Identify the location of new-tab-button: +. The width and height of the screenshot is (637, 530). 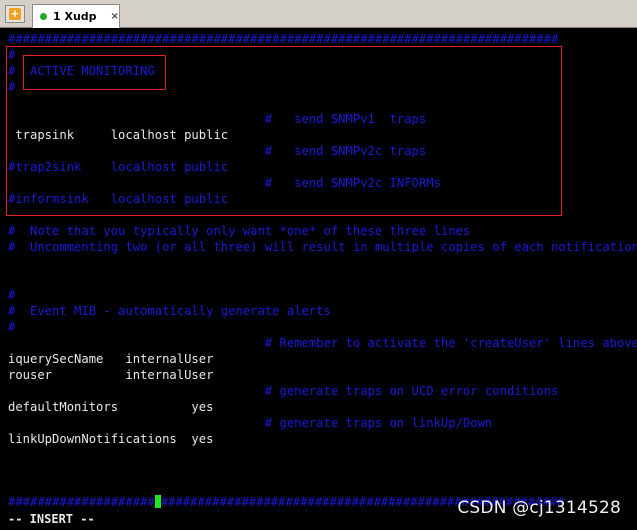
(15, 14).